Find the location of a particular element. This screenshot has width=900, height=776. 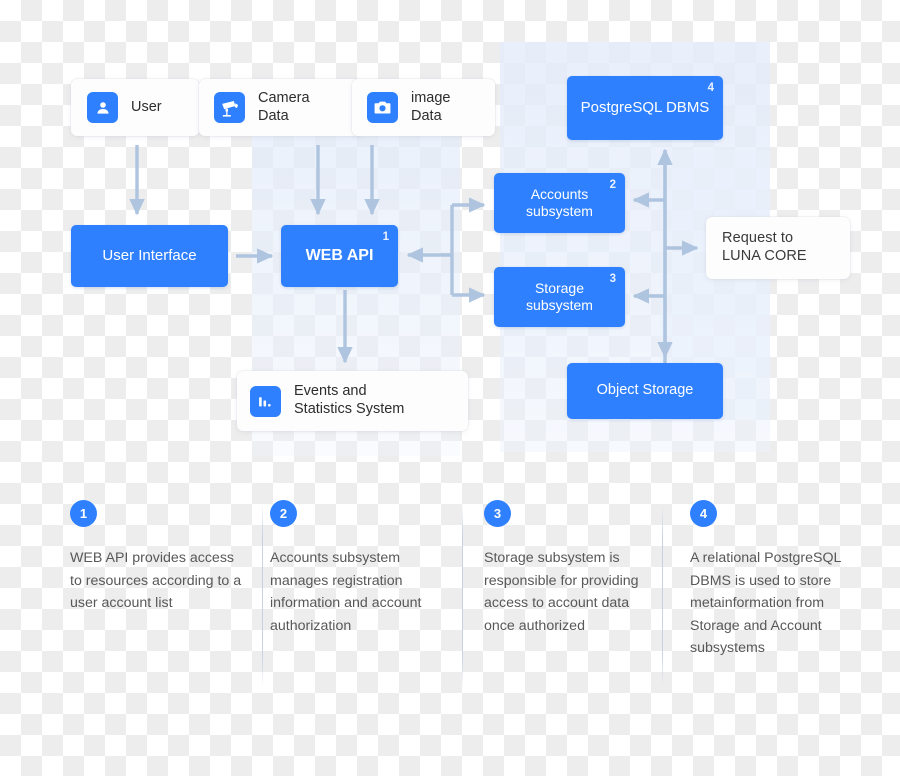

input-card-image: image Data is located at coordinates (423, 107).